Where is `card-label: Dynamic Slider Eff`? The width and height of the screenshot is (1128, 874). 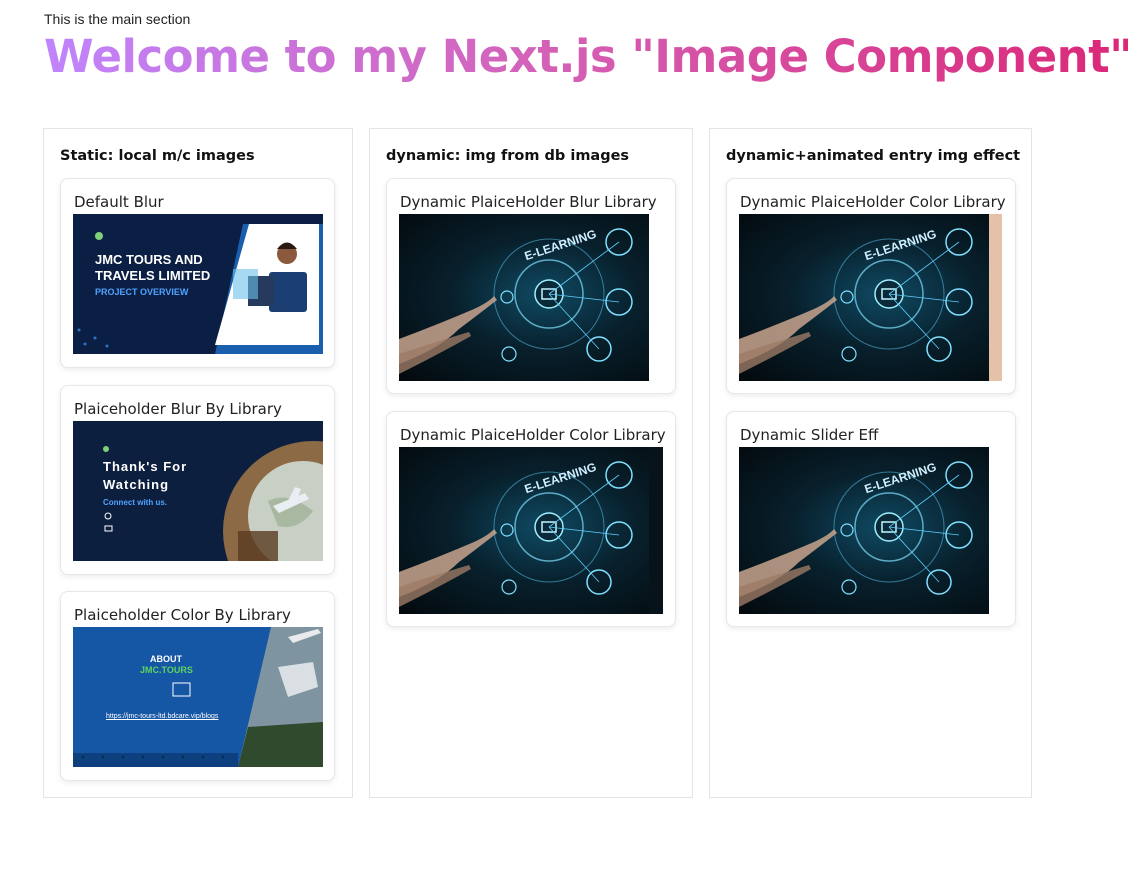 card-label: Dynamic Slider Eff is located at coordinates (809, 435).